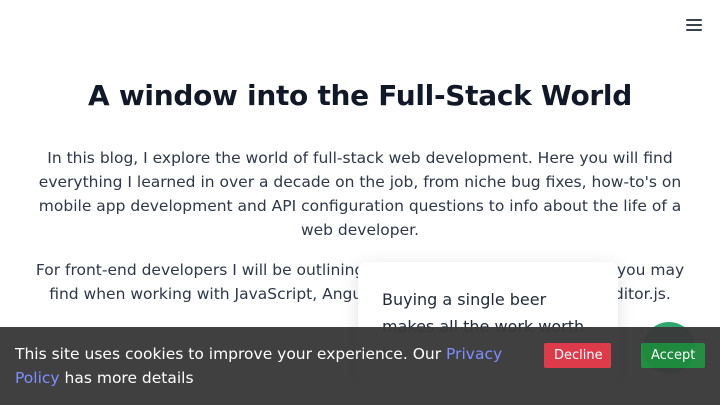 The image size is (720, 405). Describe the element at coordinates (360, 95) in the screenshot. I see `page-title: A window into the Full-Stack World` at that location.